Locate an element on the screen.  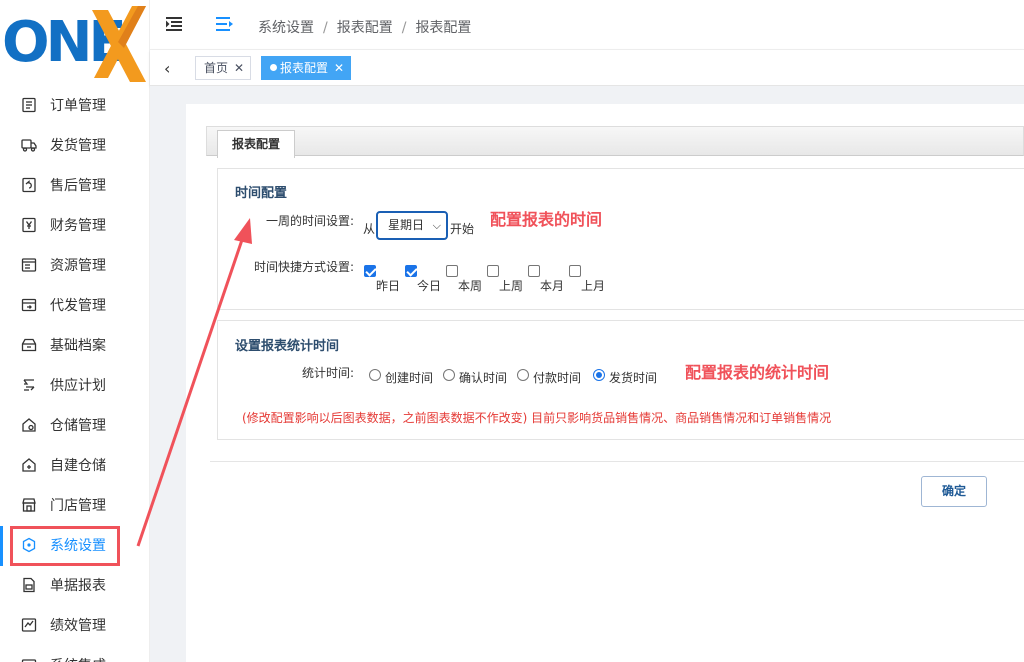
sidebar-item-label: 供应计划 is located at coordinates (78, 386).